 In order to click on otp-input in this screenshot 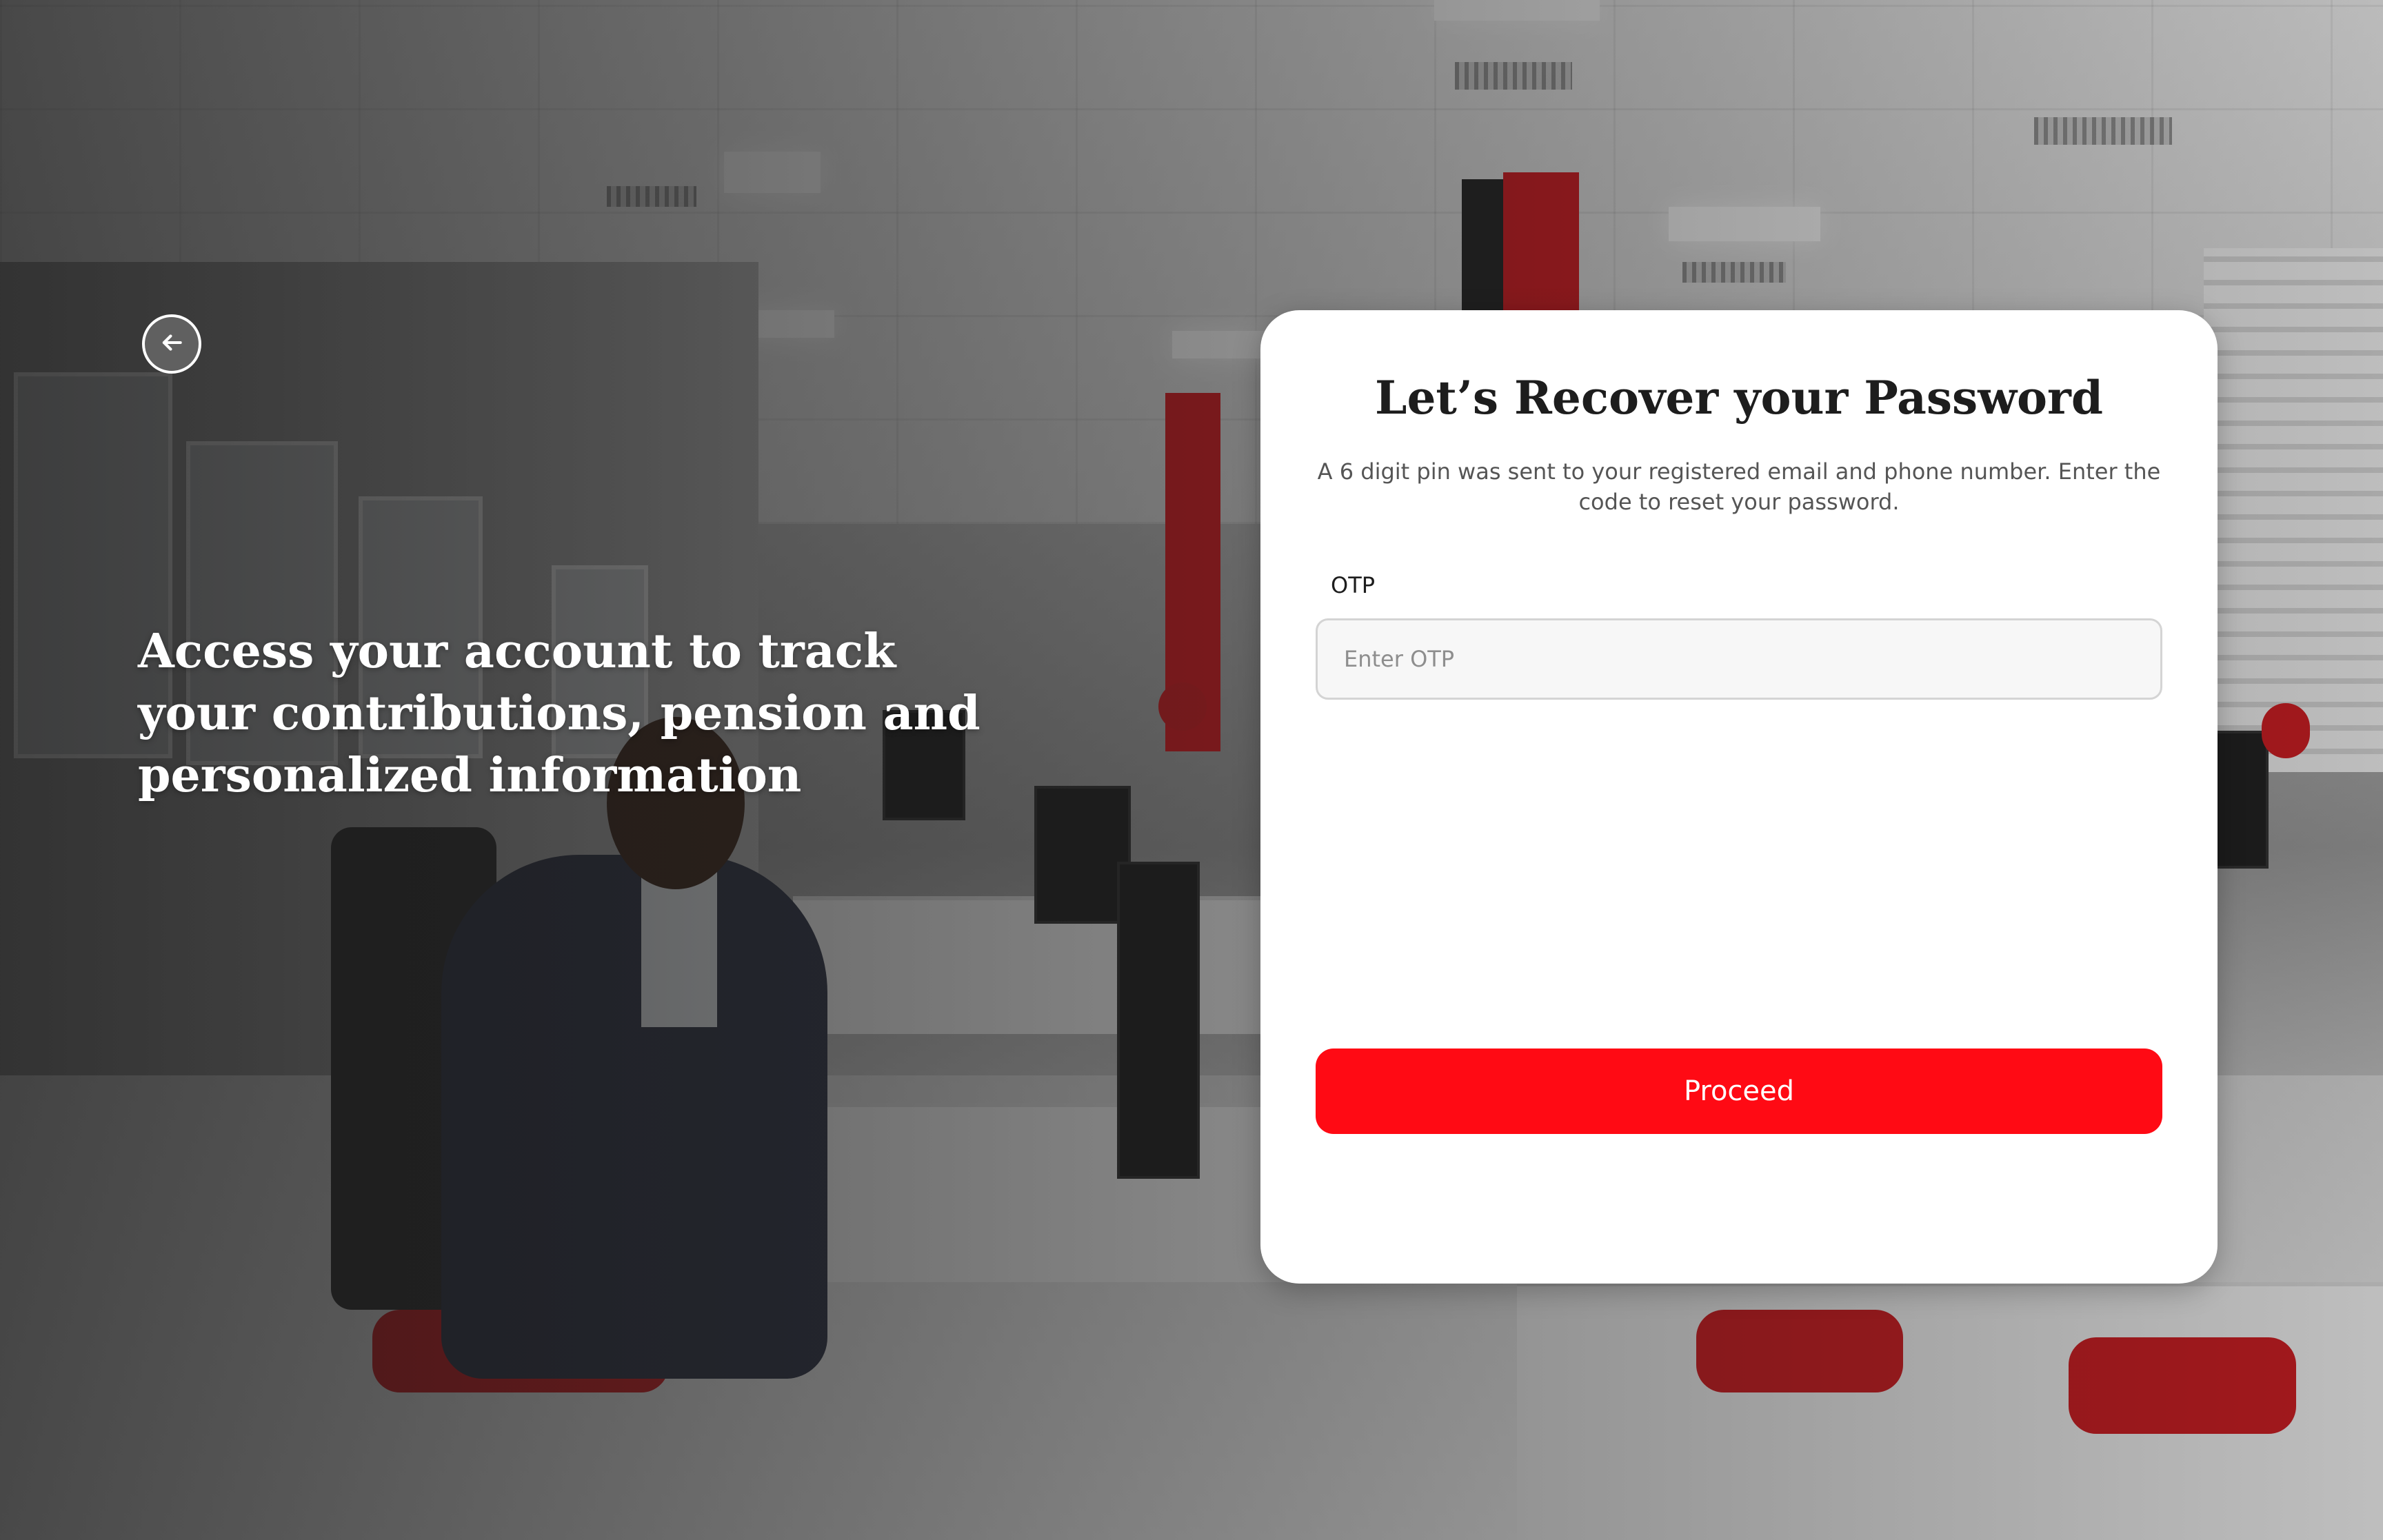, I will do `click(1739, 659)`.